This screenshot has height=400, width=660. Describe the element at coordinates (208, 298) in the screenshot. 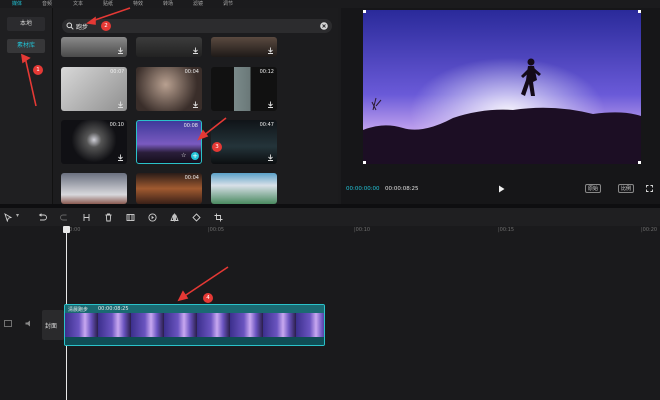

I see `annotation-badge: 4` at that location.